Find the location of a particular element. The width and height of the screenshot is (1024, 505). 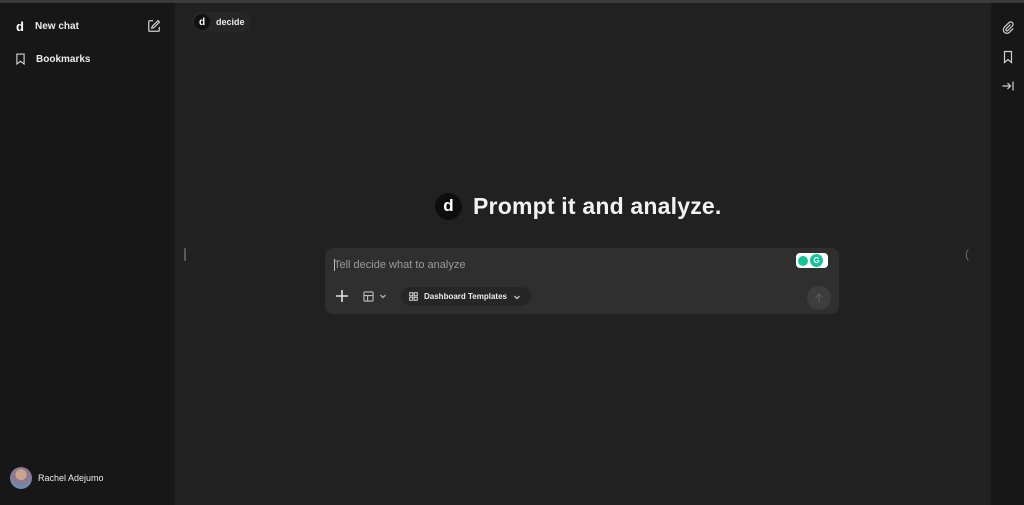

hero-heading: d Prompt it and analyze. is located at coordinates (578, 206).